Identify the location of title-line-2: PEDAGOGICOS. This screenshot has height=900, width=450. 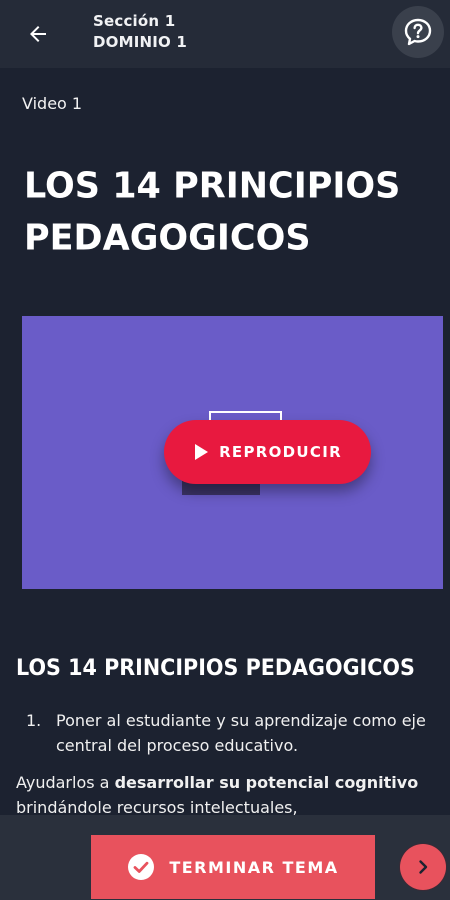
(167, 238).